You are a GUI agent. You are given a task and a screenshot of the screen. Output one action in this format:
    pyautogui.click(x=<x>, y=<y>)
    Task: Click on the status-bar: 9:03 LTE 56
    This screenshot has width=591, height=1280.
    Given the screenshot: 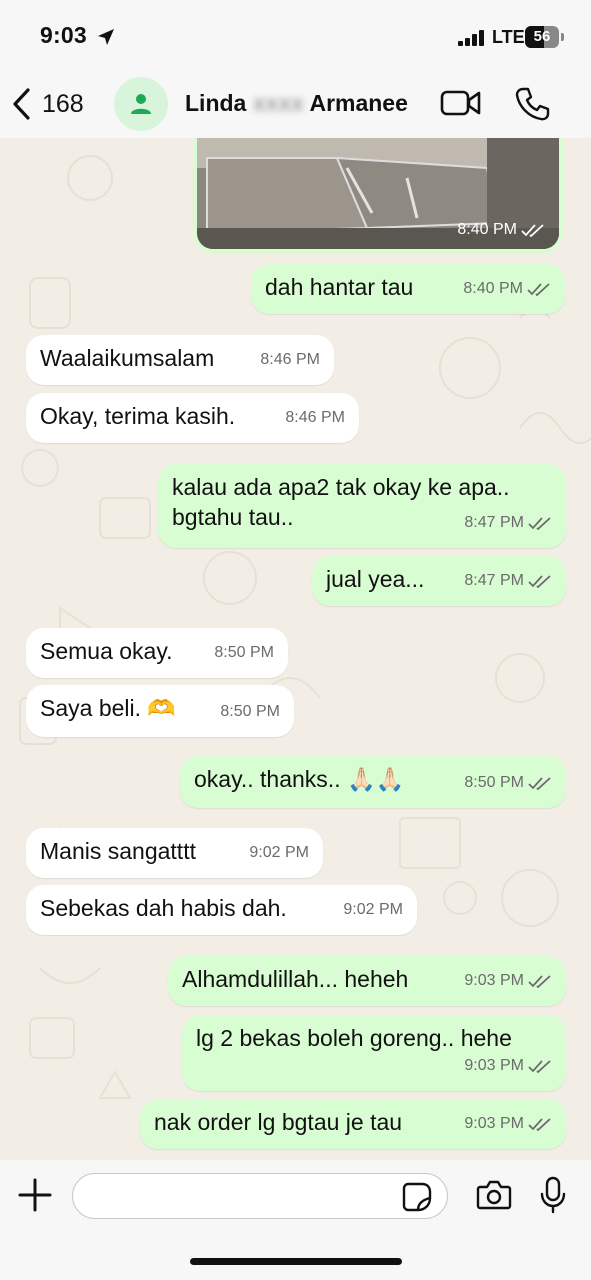 What is the action you would take?
    pyautogui.click(x=295, y=36)
    